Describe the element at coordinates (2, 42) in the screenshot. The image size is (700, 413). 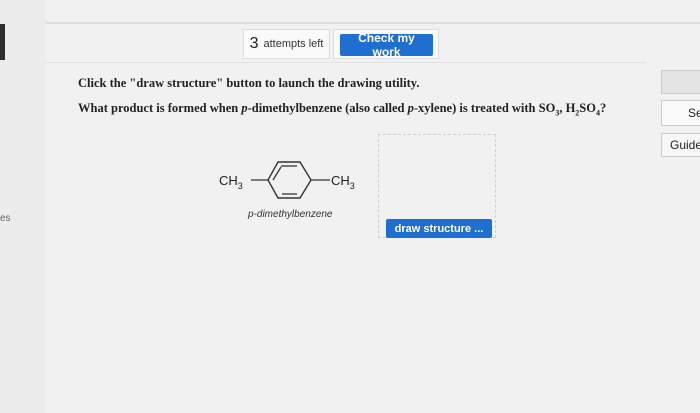
I see `left-panel-edge` at that location.